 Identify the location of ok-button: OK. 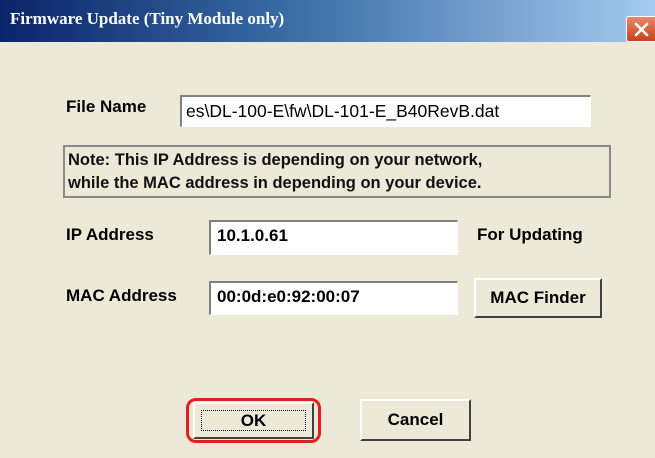
(253, 420).